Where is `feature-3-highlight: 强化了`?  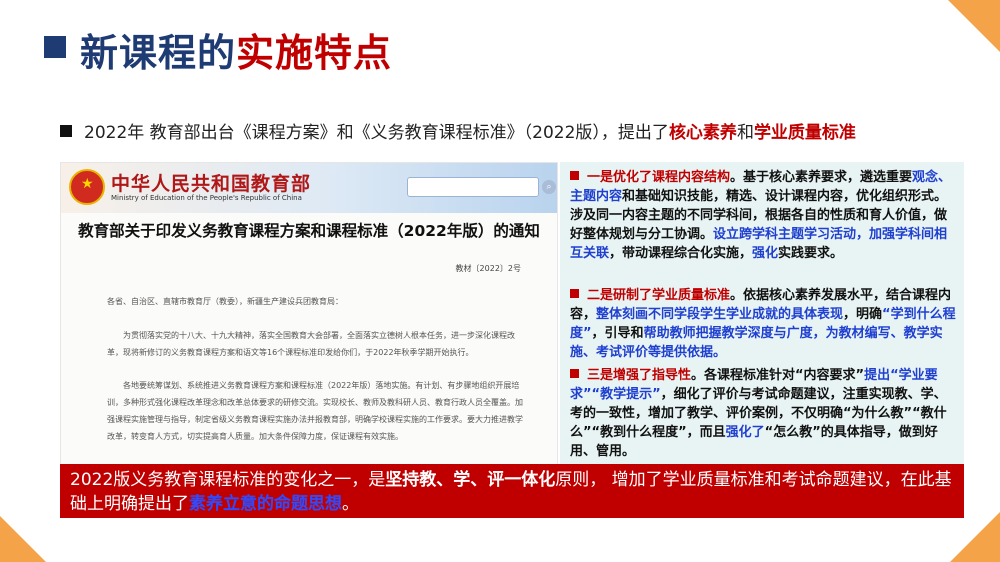
feature-3-highlight: 强化了 is located at coordinates (745, 432).